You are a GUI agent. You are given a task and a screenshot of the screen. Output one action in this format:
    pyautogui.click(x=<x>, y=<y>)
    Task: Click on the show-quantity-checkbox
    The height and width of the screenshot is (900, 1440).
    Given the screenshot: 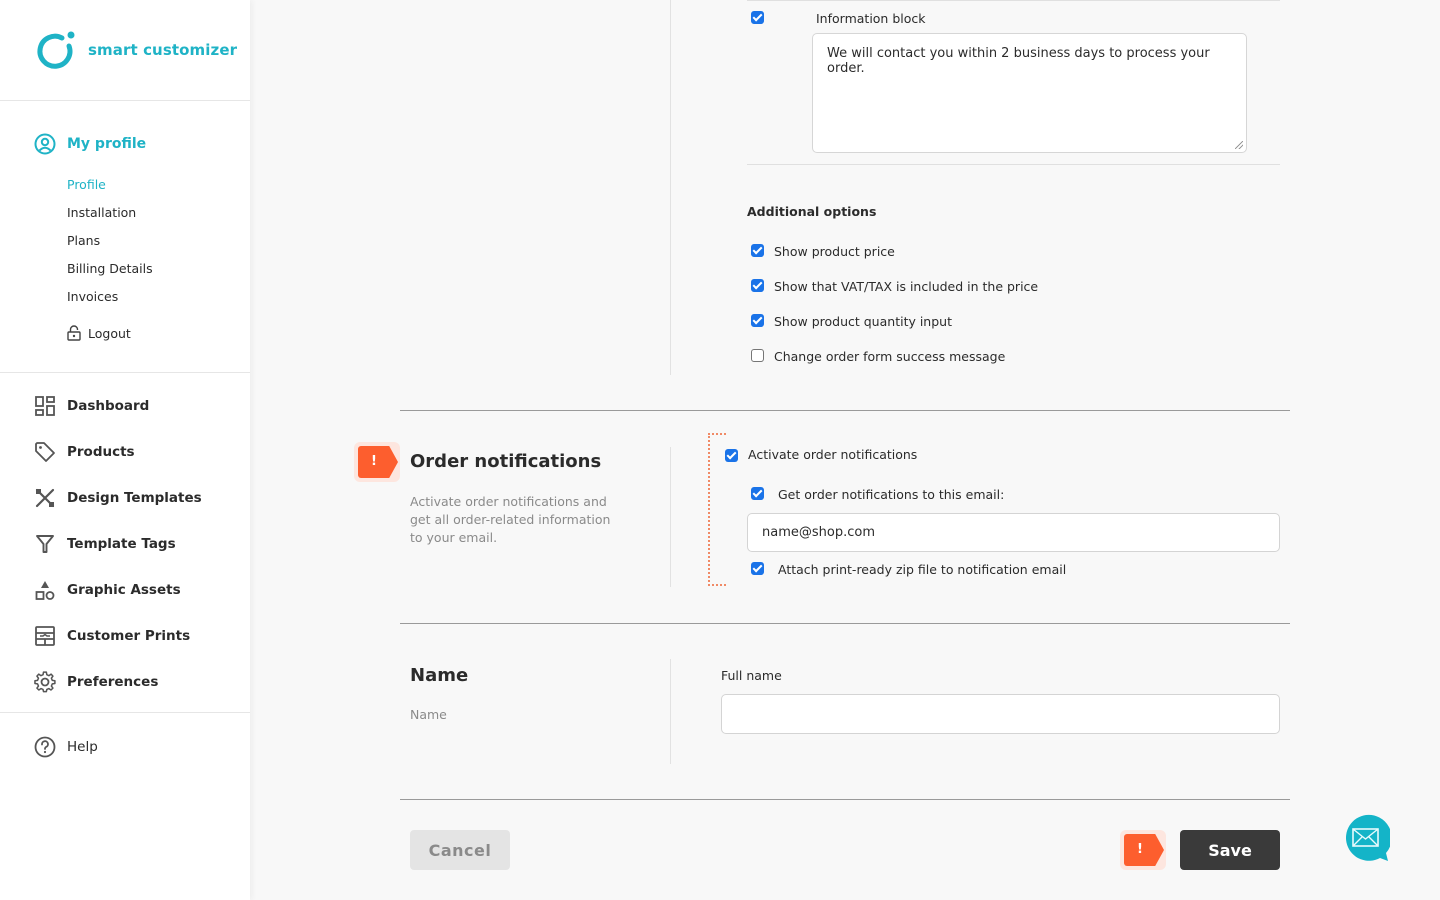 What is the action you would take?
    pyautogui.click(x=757, y=320)
    